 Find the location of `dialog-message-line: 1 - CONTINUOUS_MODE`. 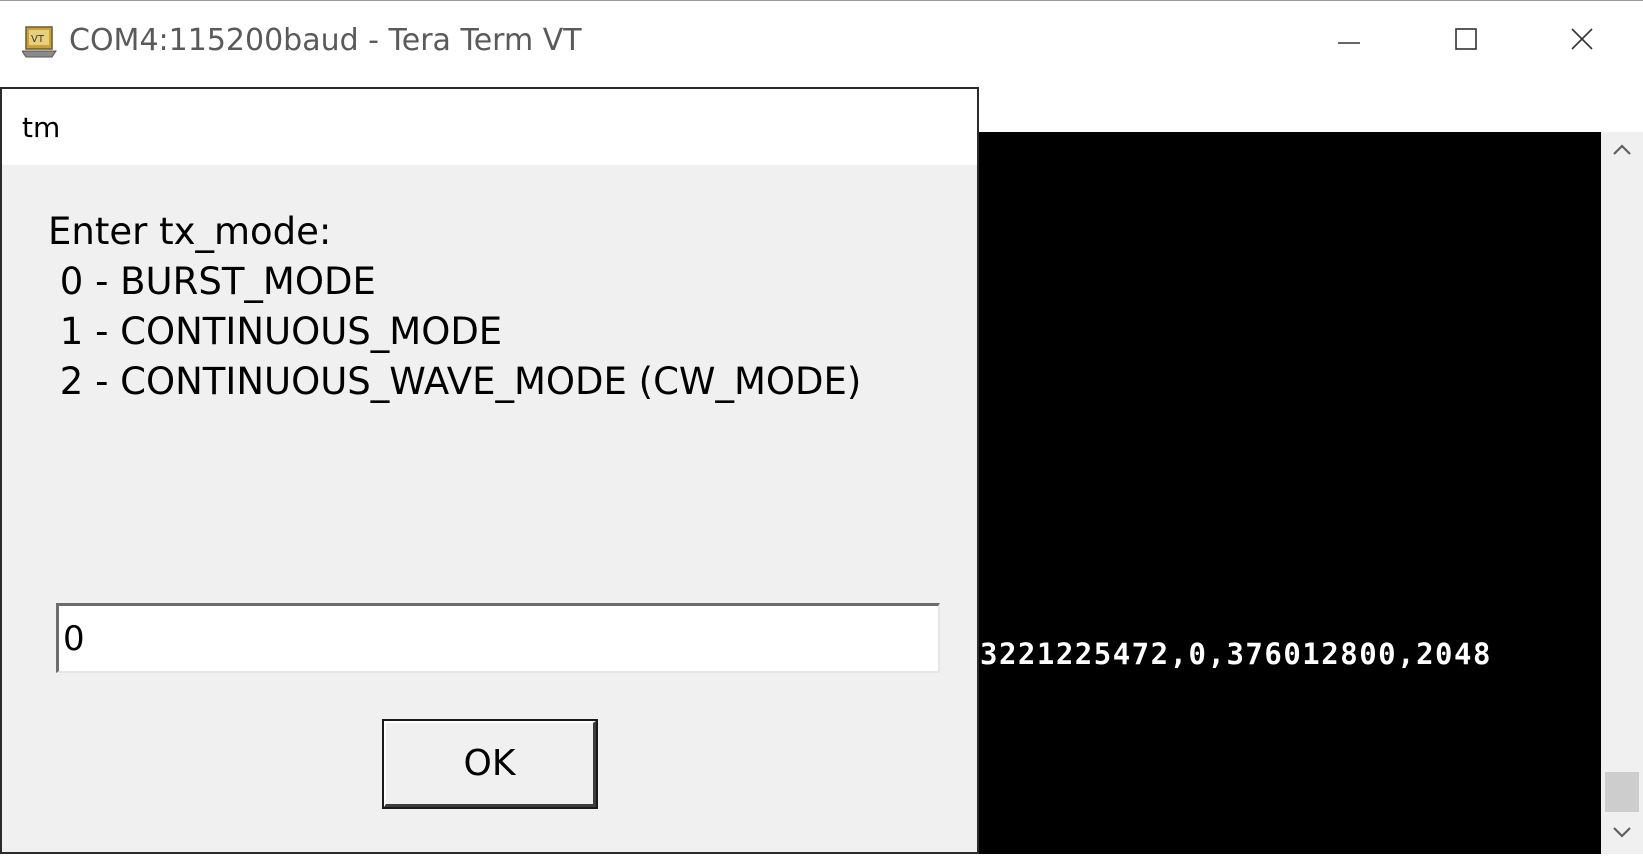

dialog-message-line: 1 - CONTINUOUS_MODE is located at coordinates (275, 331).